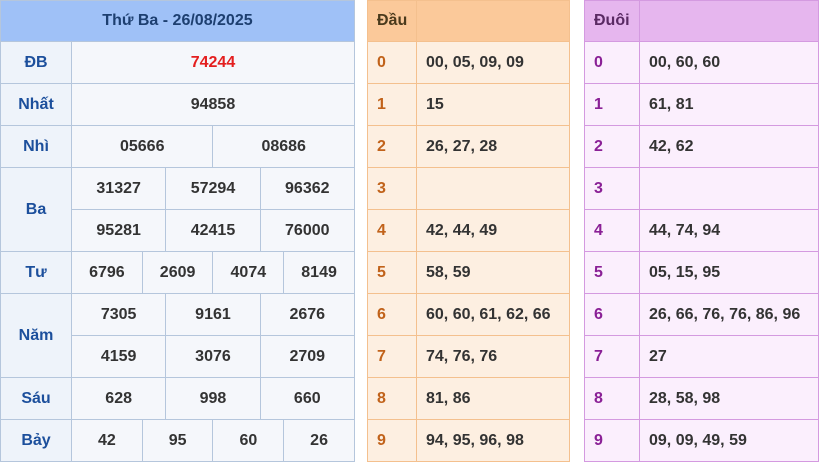  Describe the element at coordinates (107, 272) in the screenshot. I see `prize-number: 6796` at that location.